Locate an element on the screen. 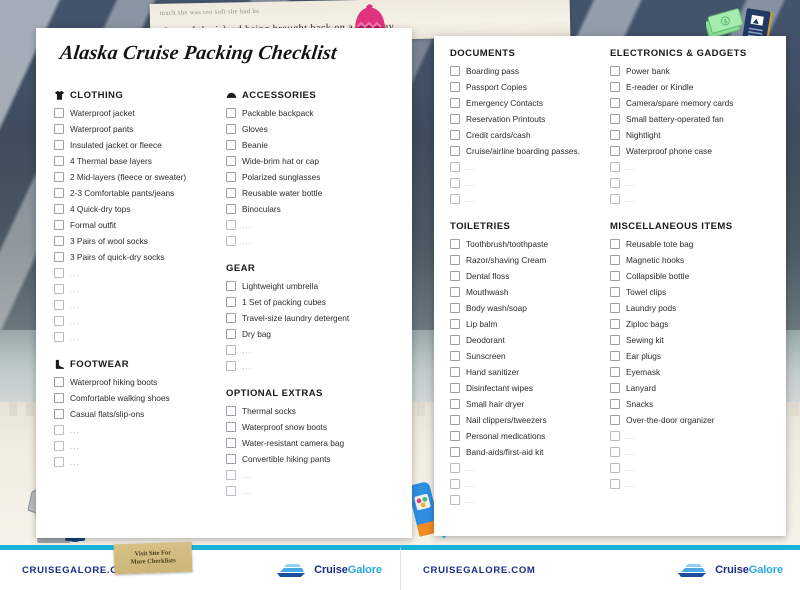 This screenshot has height=590, width=800. checklist-item: Razor/shaving Cream is located at coordinates (525, 260).